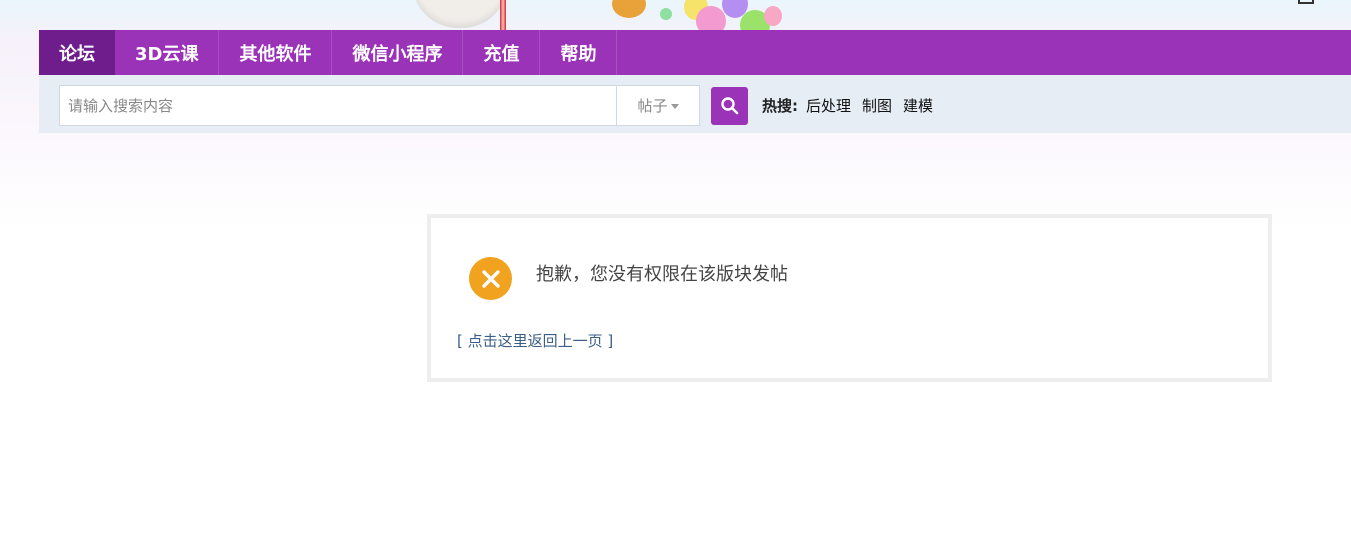  Describe the element at coordinates (629, 9) in the screenshot. I see `mascot-graphic` at that location.